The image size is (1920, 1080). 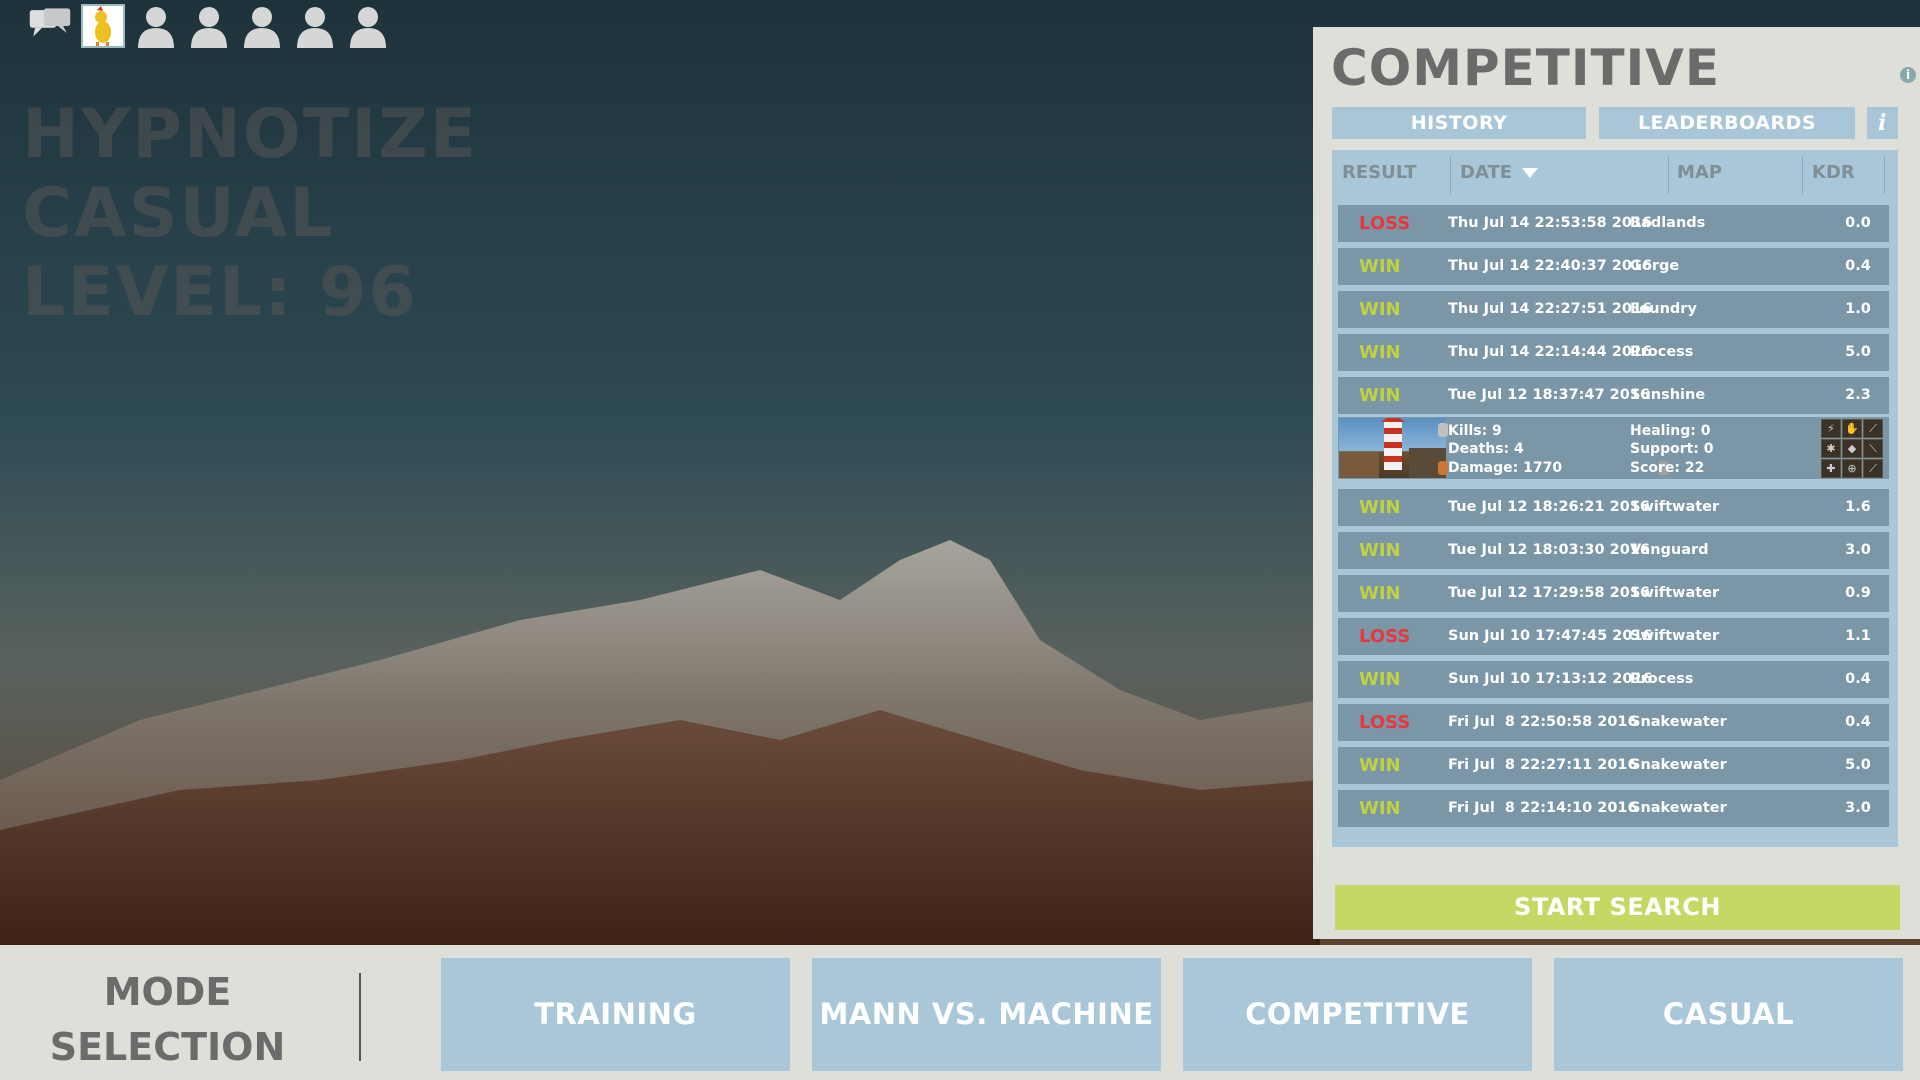 What do you see at coordinates (1699, 174) in the screenshot?
I see `header-map: MAP` at bounding box center [1699, 174].